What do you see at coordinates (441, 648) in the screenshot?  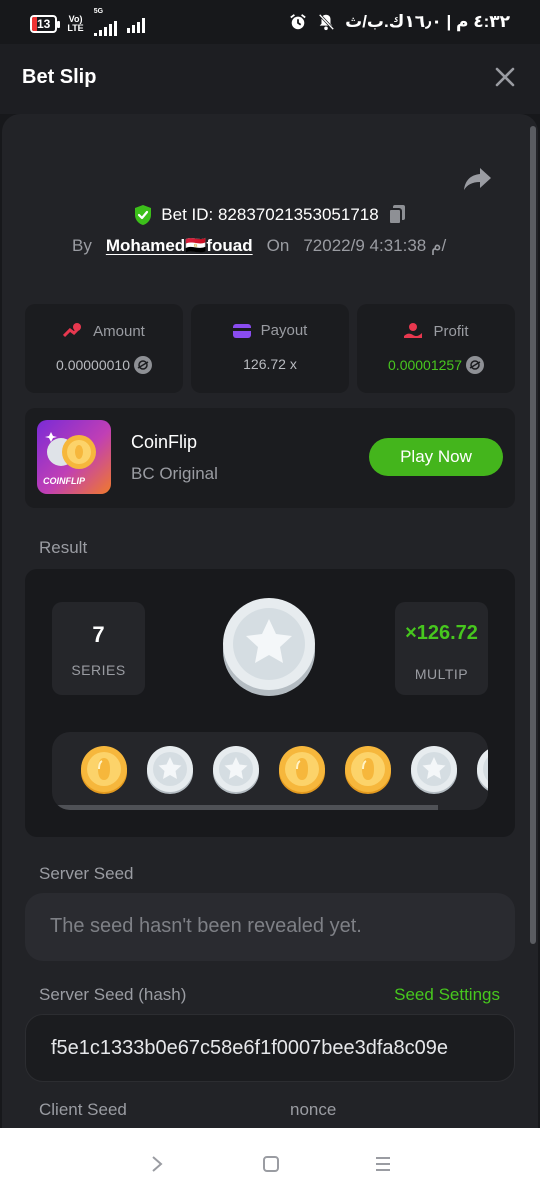 I see `multiplier-box: ×126.72 MULTIP` at bounding box center [441, 648].